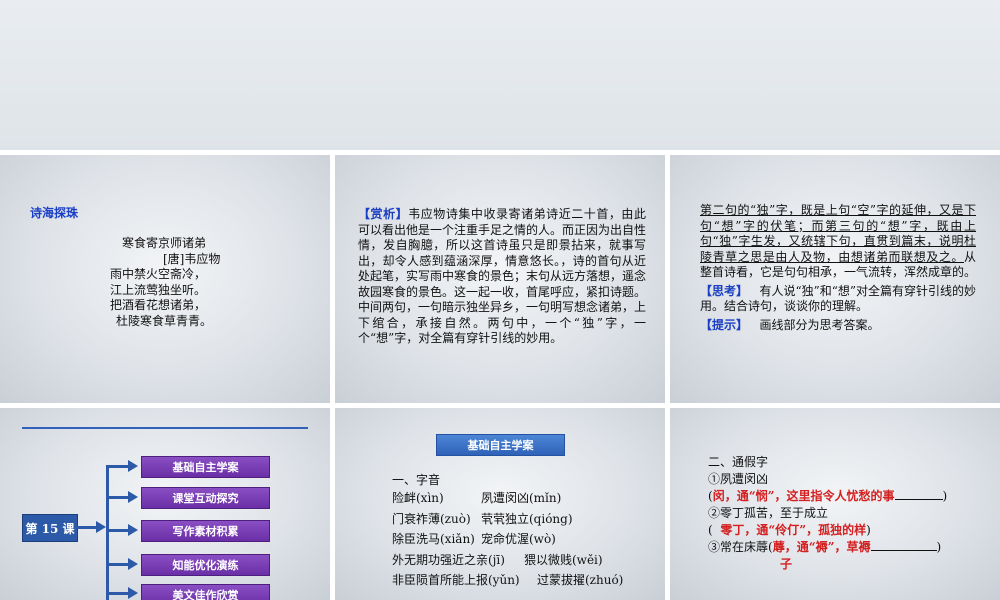  Describe the element at coordinates (738, 547) in the screenshot. I see `item-label: ③常在床蓐` at that location.